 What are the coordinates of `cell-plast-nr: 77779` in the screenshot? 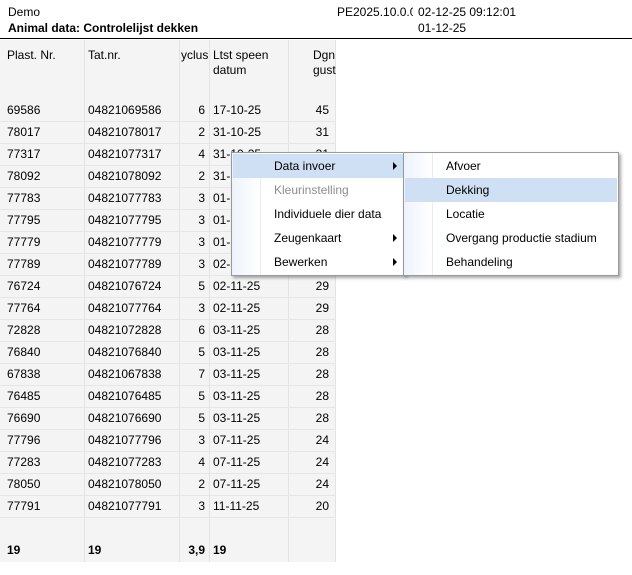 It's located at (24, 242).